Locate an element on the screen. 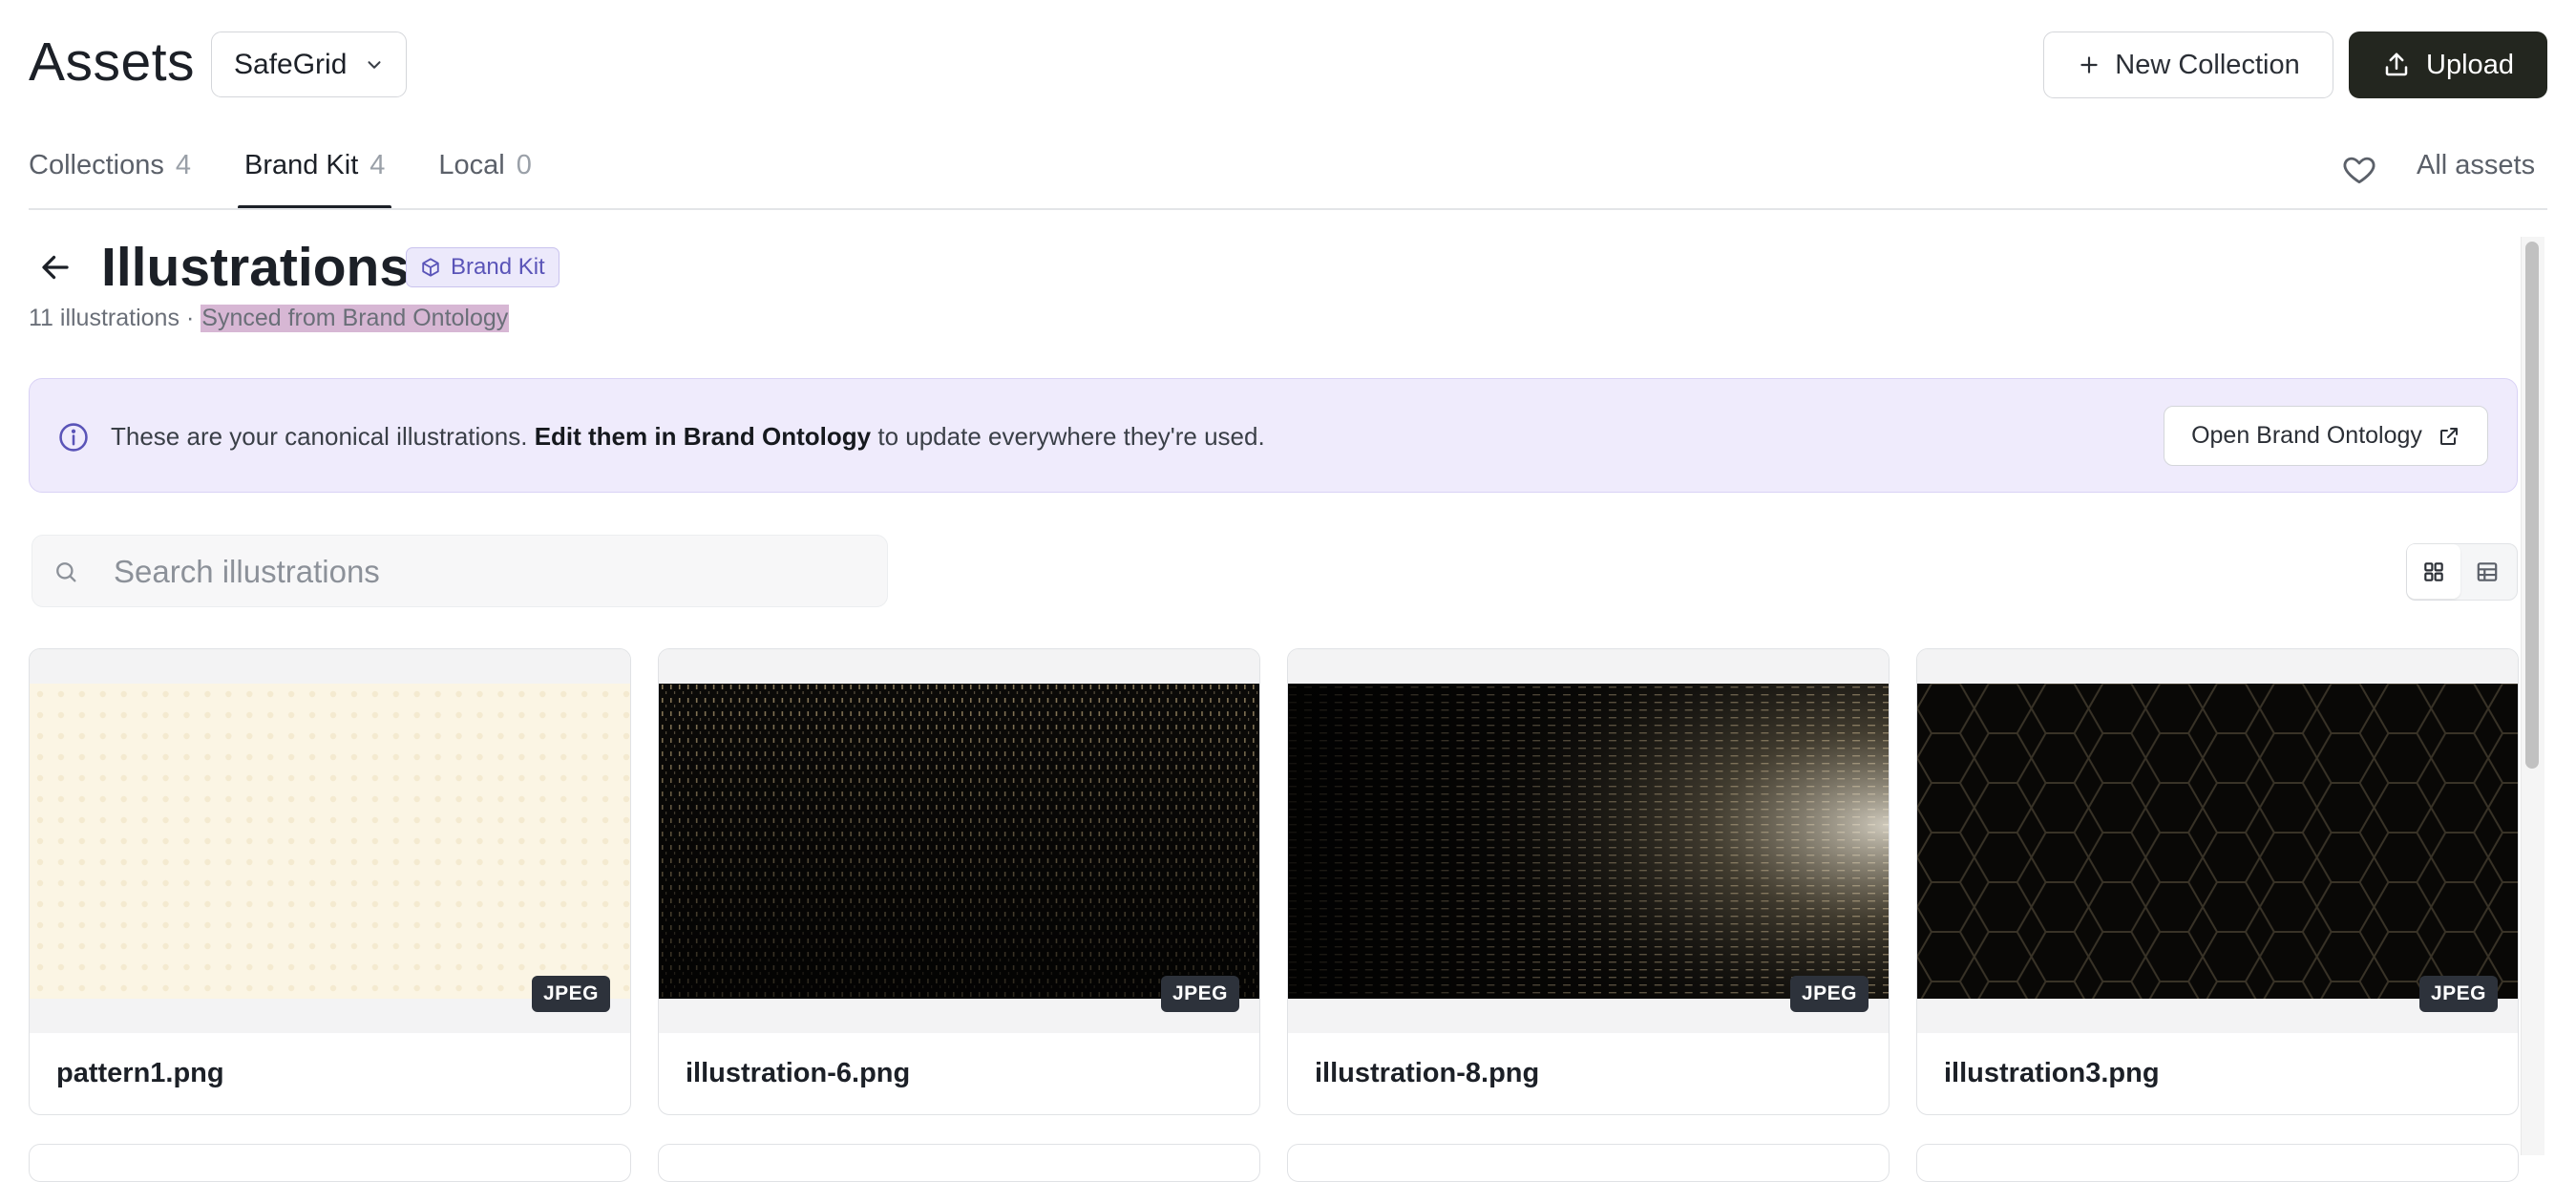  plus-icon is located at coordinates (2089, 65).